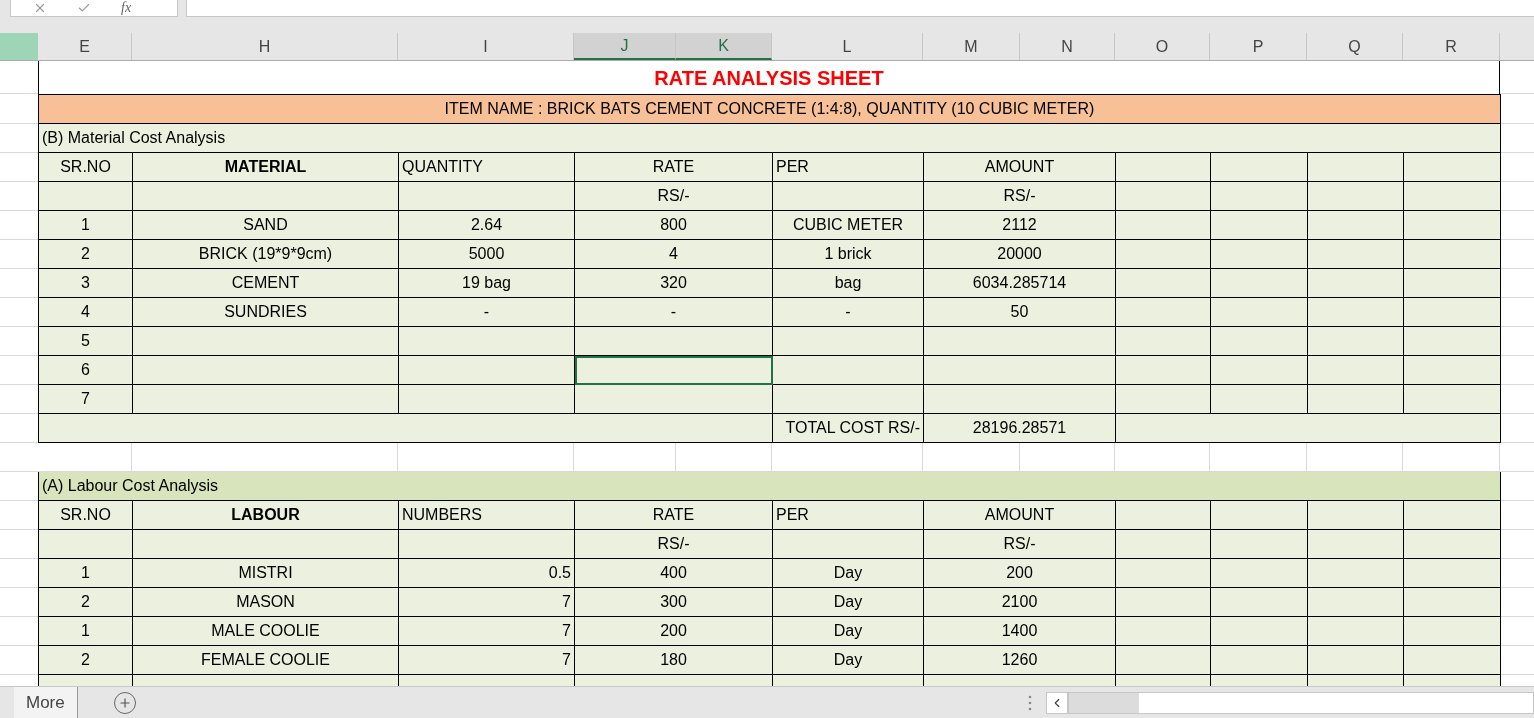 Image resolution: width=1534 pixels, height=718 pixels. What do you see at coordinates (860, 8) in the screenshot?
I see `formula-input` at bounding box center [860, 8].